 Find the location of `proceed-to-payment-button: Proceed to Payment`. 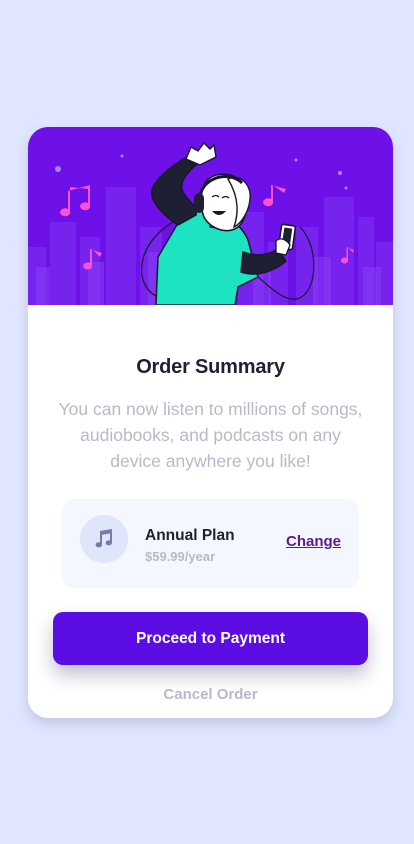

proceed-to-payment-button: Proceed to Payment is located at coordinates (210, 638).